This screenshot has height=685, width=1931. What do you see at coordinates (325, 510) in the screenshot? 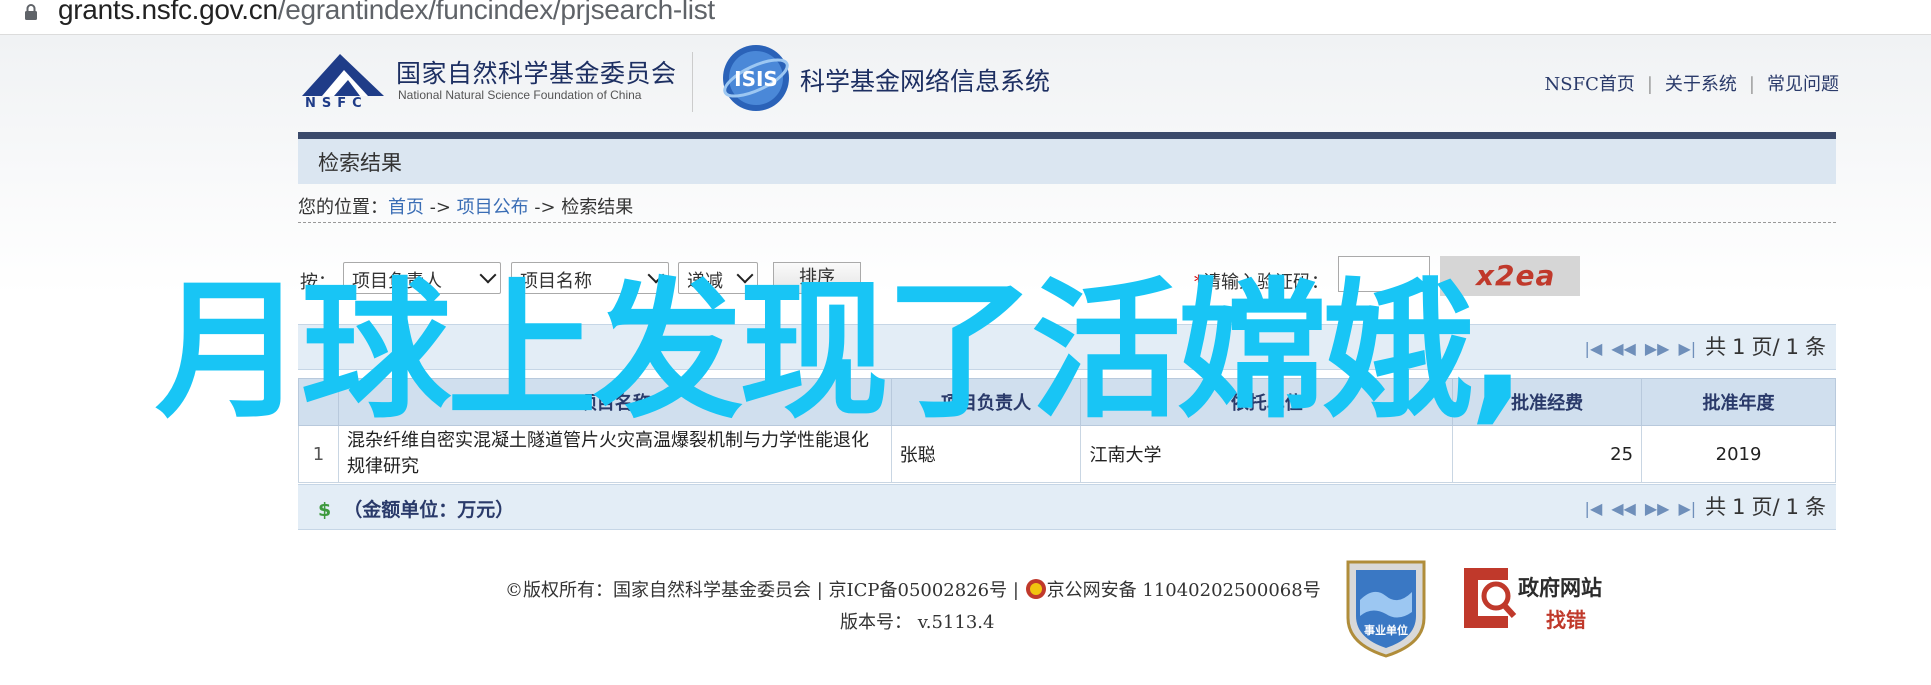
I see `money-icon: $` at bounding box center [325, 510].